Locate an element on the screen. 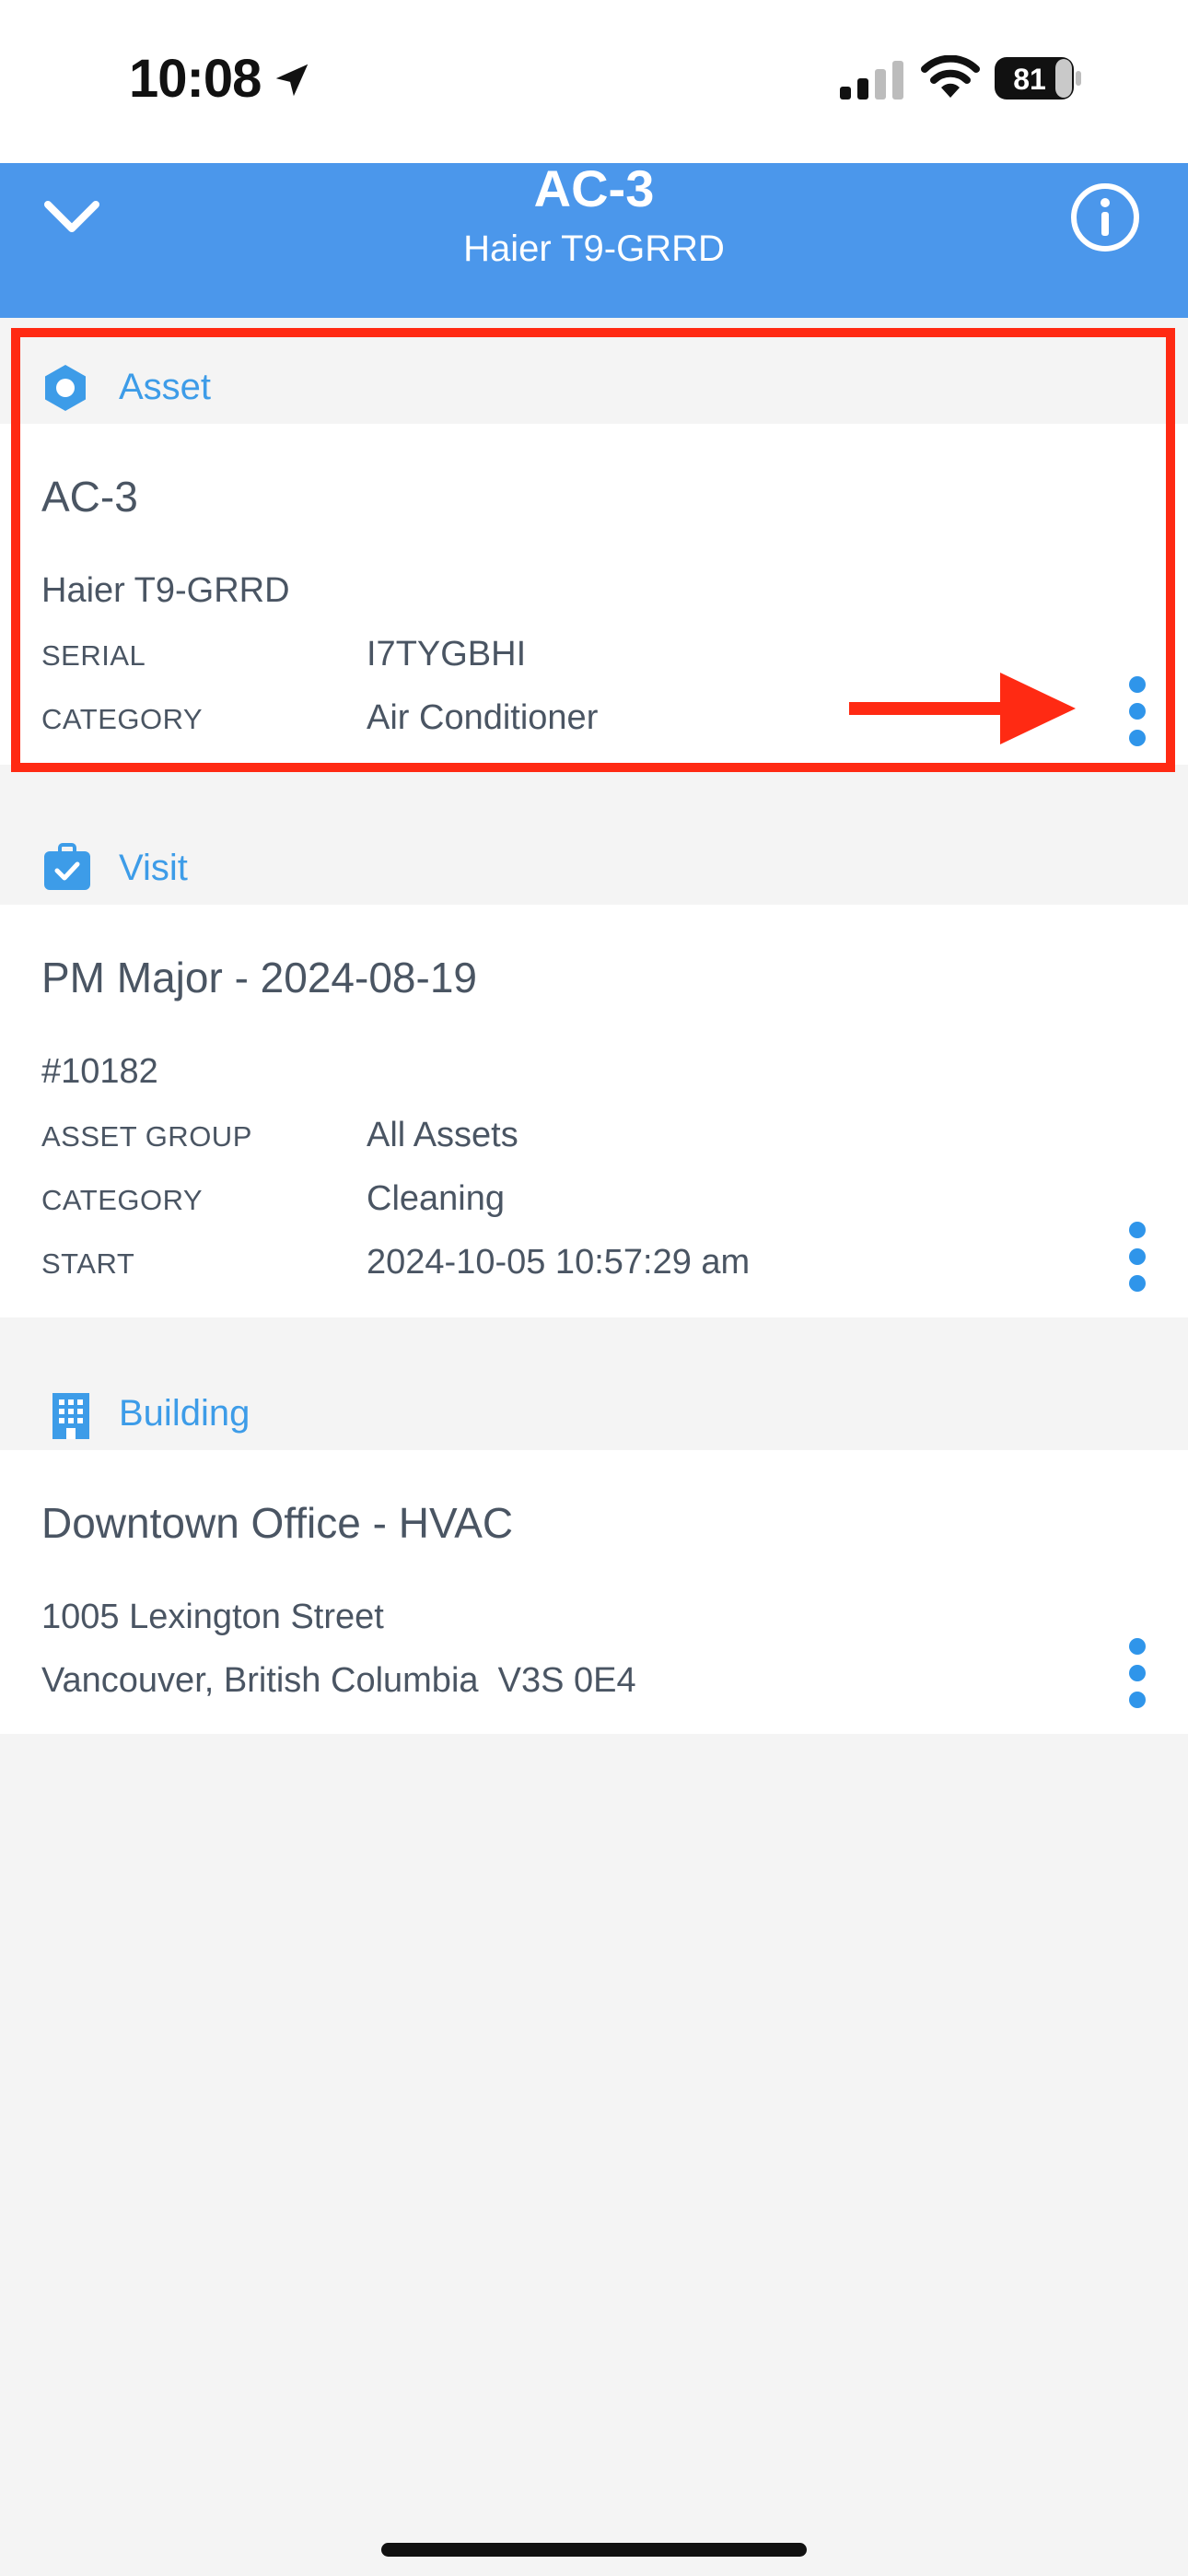 The image size is (1188, 2576). address-line-1: 1005 Lexington Street is located at coordinates (212, 1617).